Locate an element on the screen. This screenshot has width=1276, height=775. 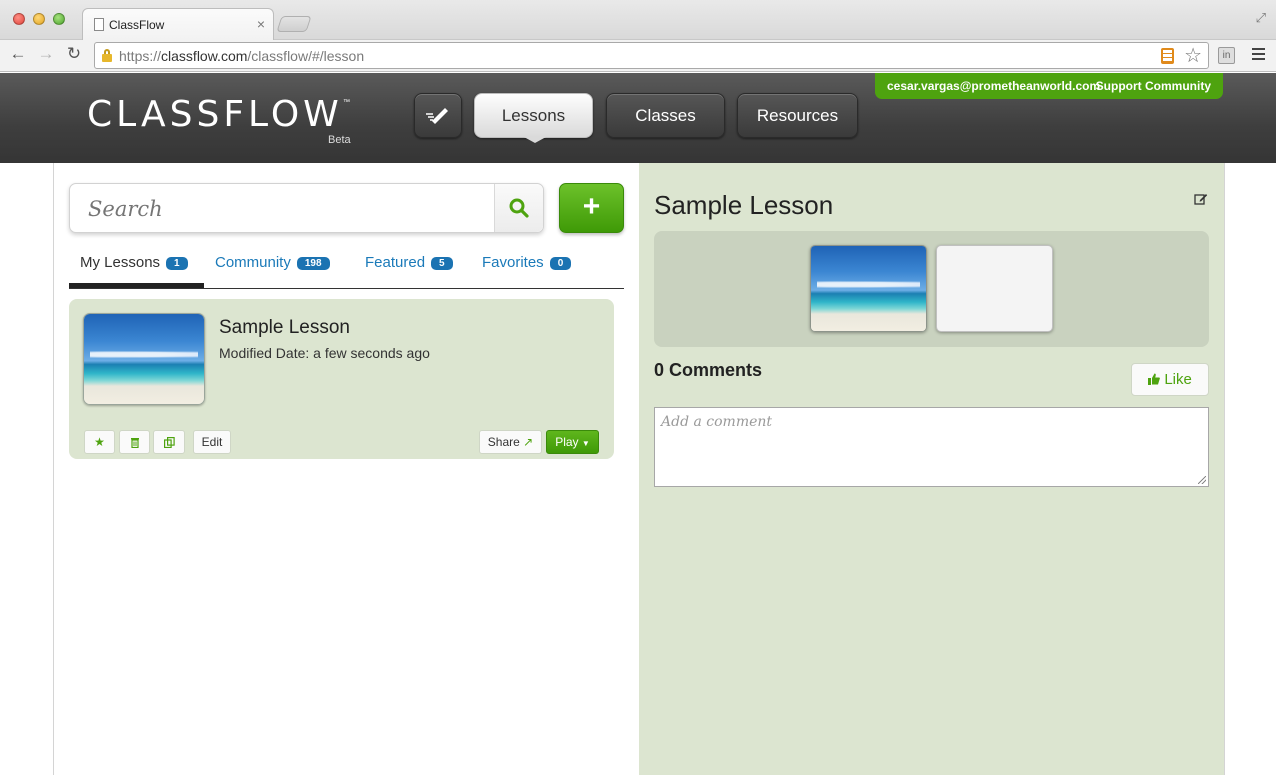
browser-tabstrip: ClassFlow × ⤢ is located at coordinates (638, 20).